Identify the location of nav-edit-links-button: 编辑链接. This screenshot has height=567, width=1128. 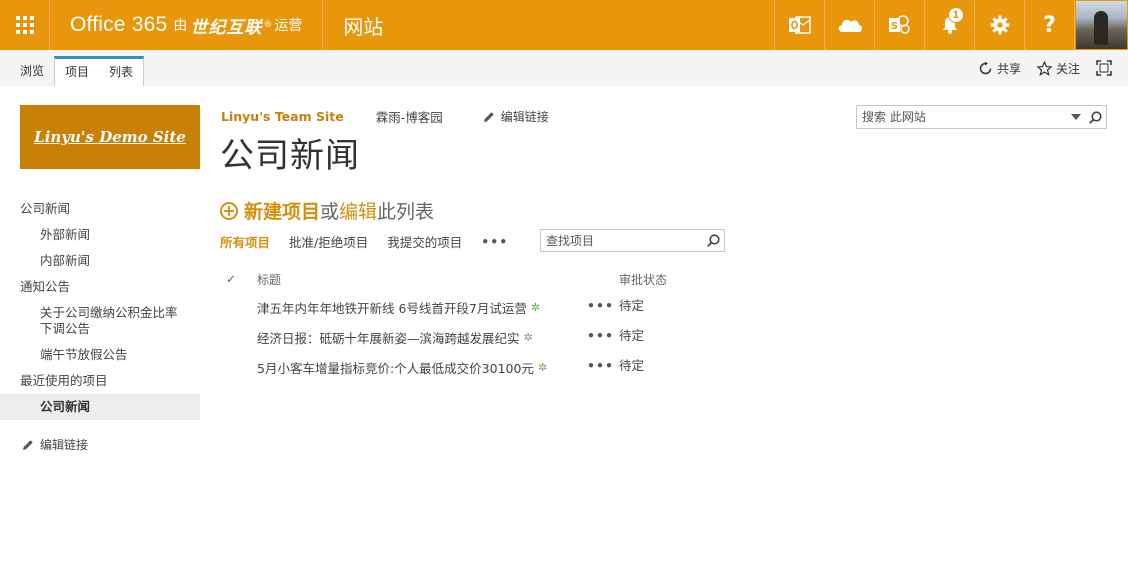
(55, 444).